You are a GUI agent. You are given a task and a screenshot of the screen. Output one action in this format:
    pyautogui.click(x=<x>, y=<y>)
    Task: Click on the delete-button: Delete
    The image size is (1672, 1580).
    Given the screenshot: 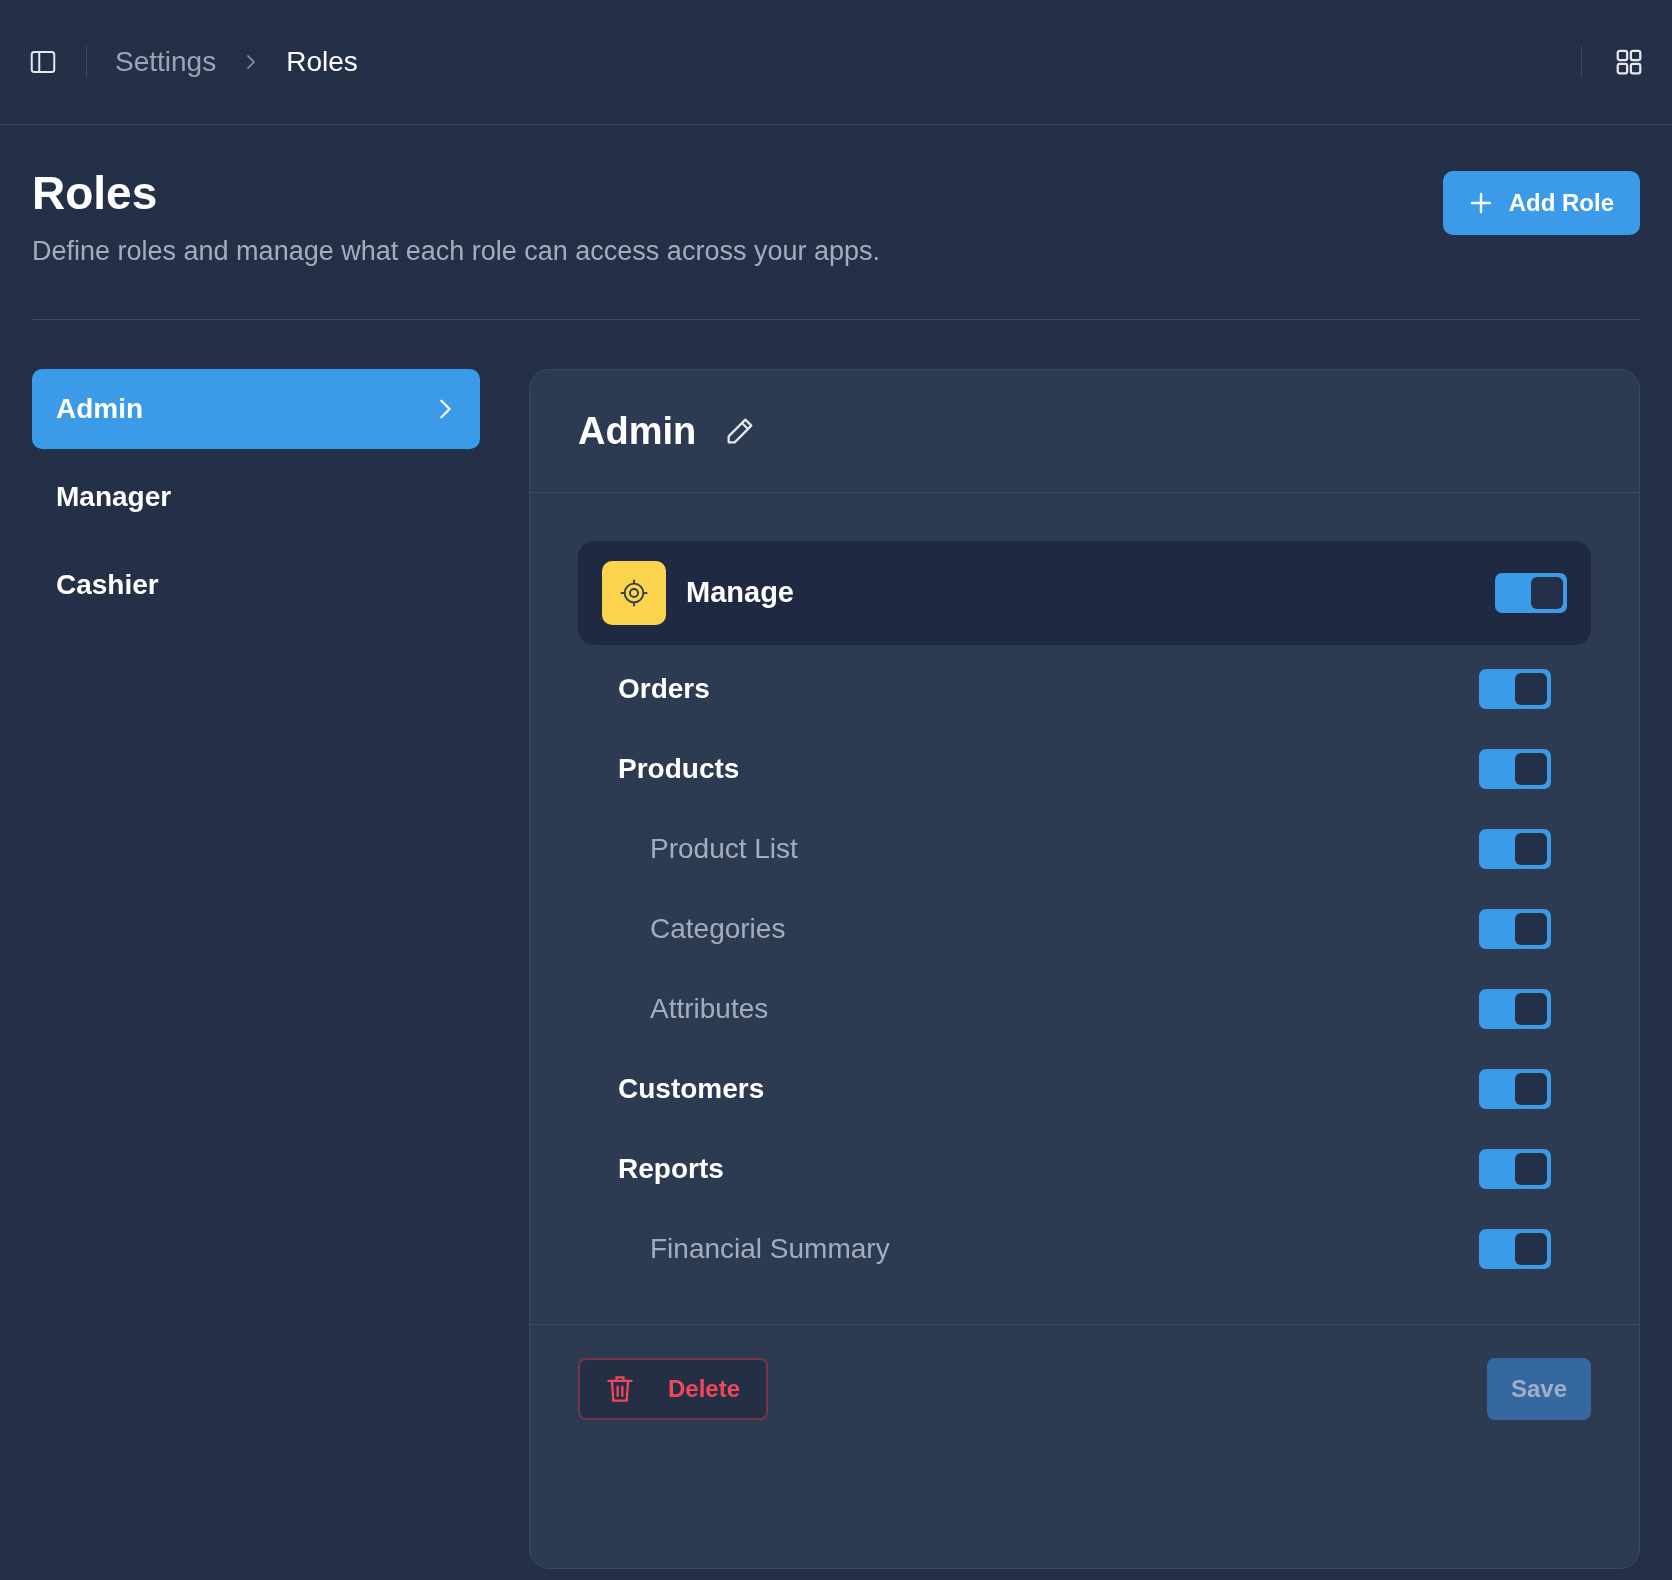 What is the action you would take?
    pyautogui.click(x=673, y=1389)
    